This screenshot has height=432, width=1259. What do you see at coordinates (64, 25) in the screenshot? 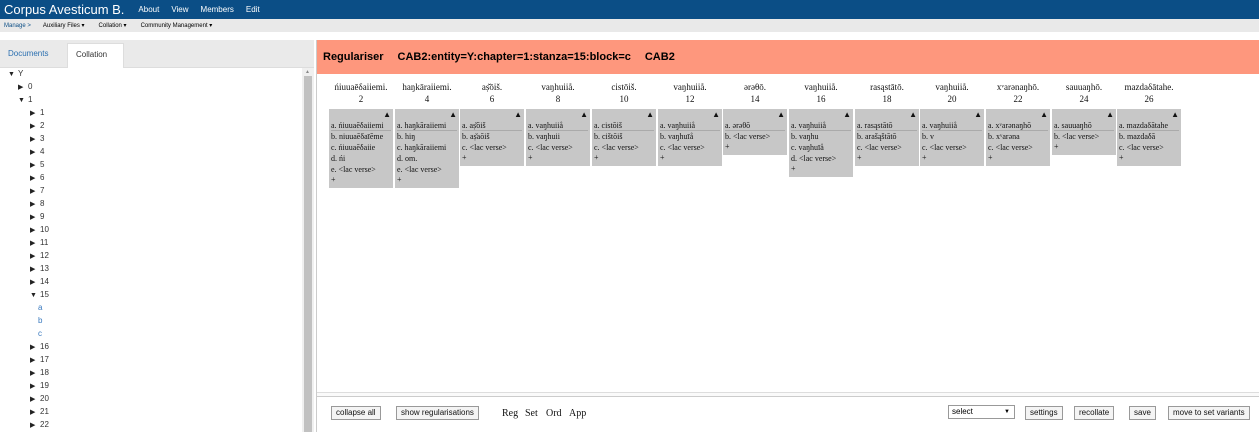
I see `menu-auxiliary-files: Auxiliary Files ▾` at bounding box center [64, 25].